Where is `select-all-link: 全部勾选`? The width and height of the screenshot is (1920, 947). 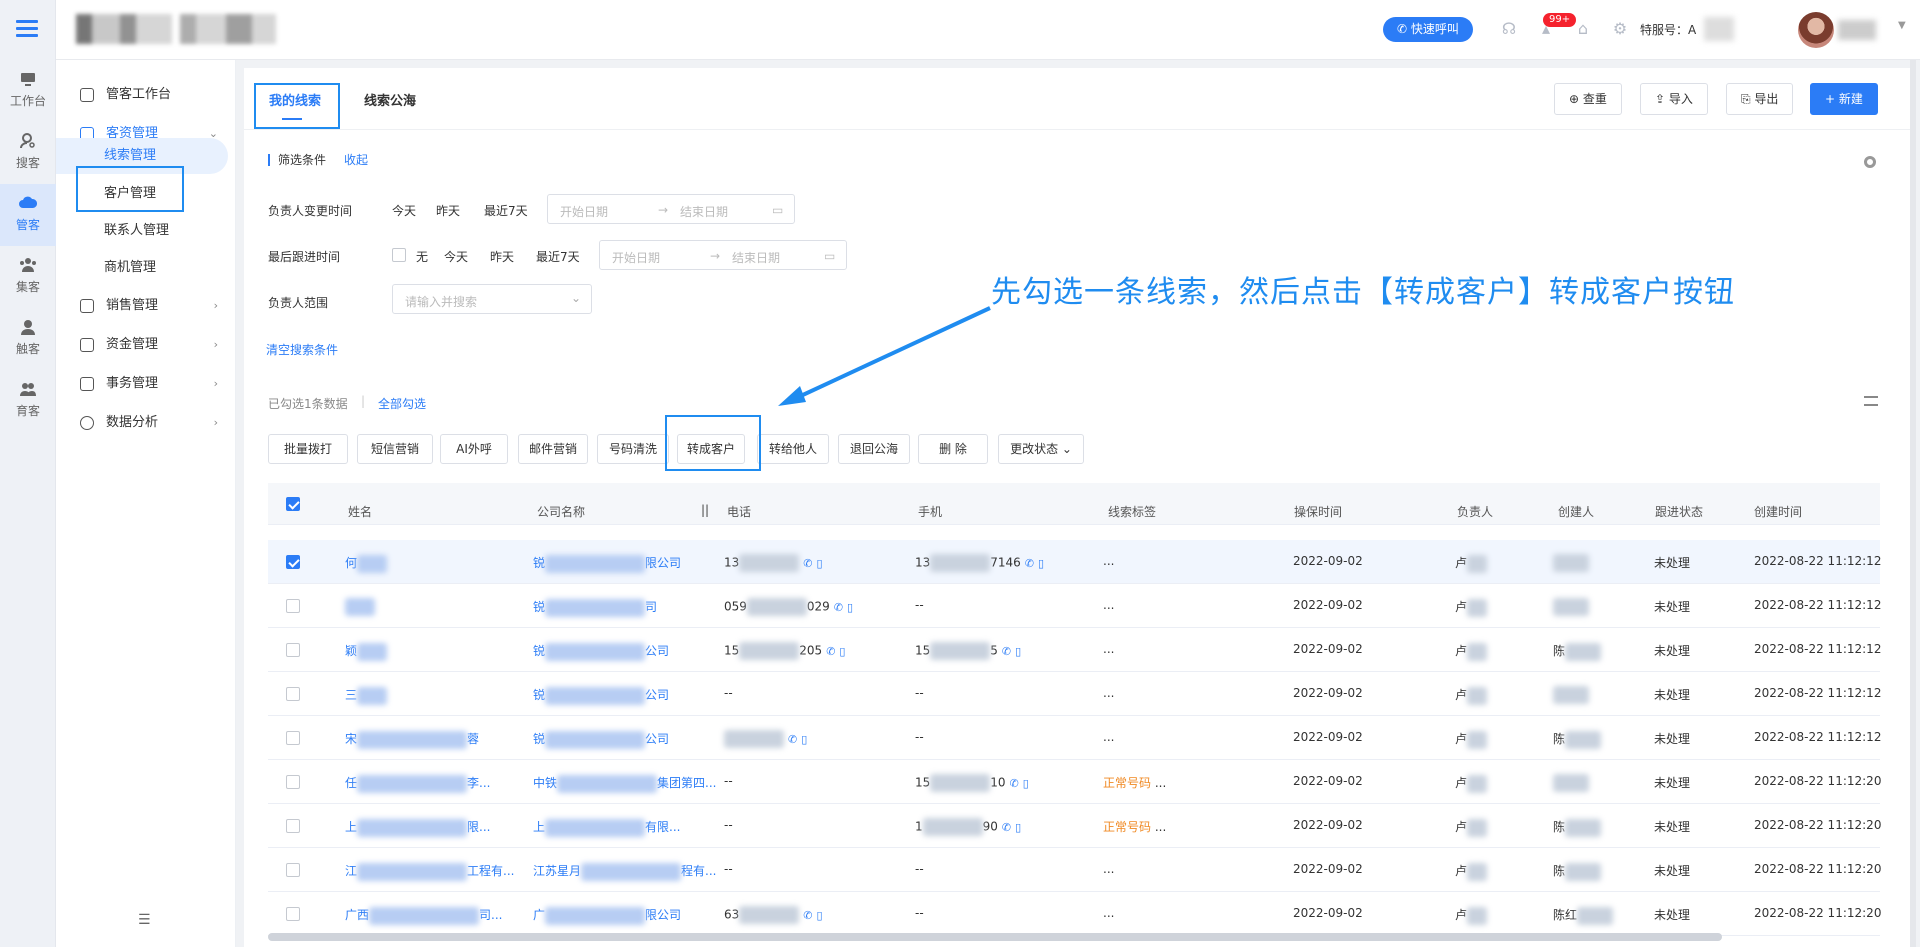
select-all-link: 全部勾选 is located at coordinates (402, 403).